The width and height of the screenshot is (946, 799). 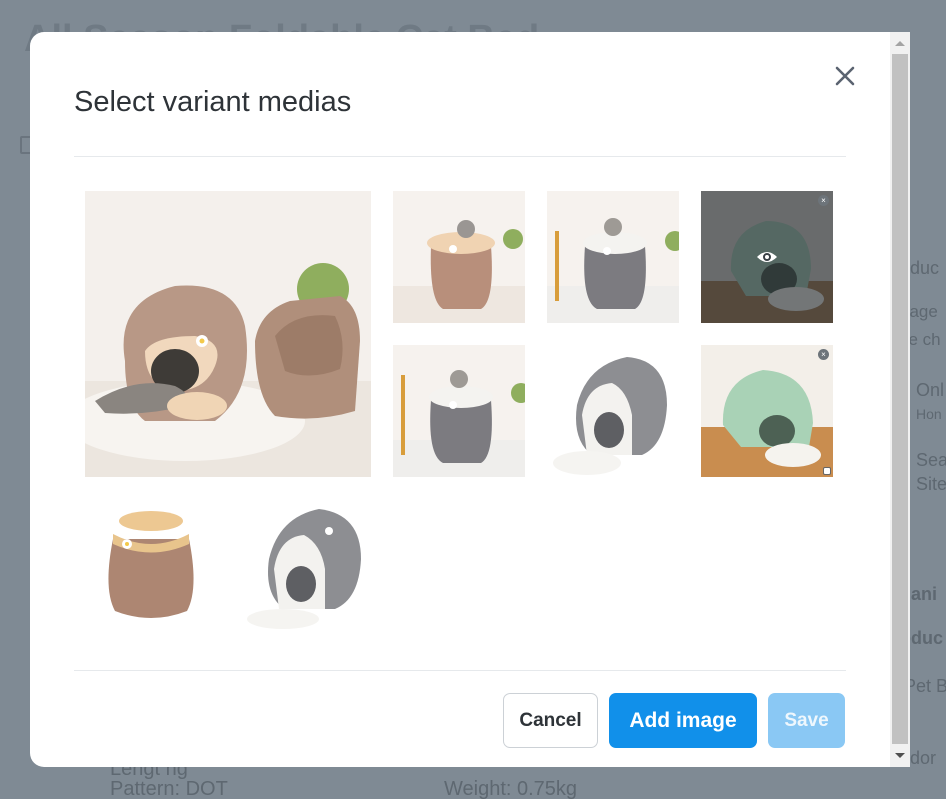 I want to click on scrollbar-thumb, so click(x=900, y=399).